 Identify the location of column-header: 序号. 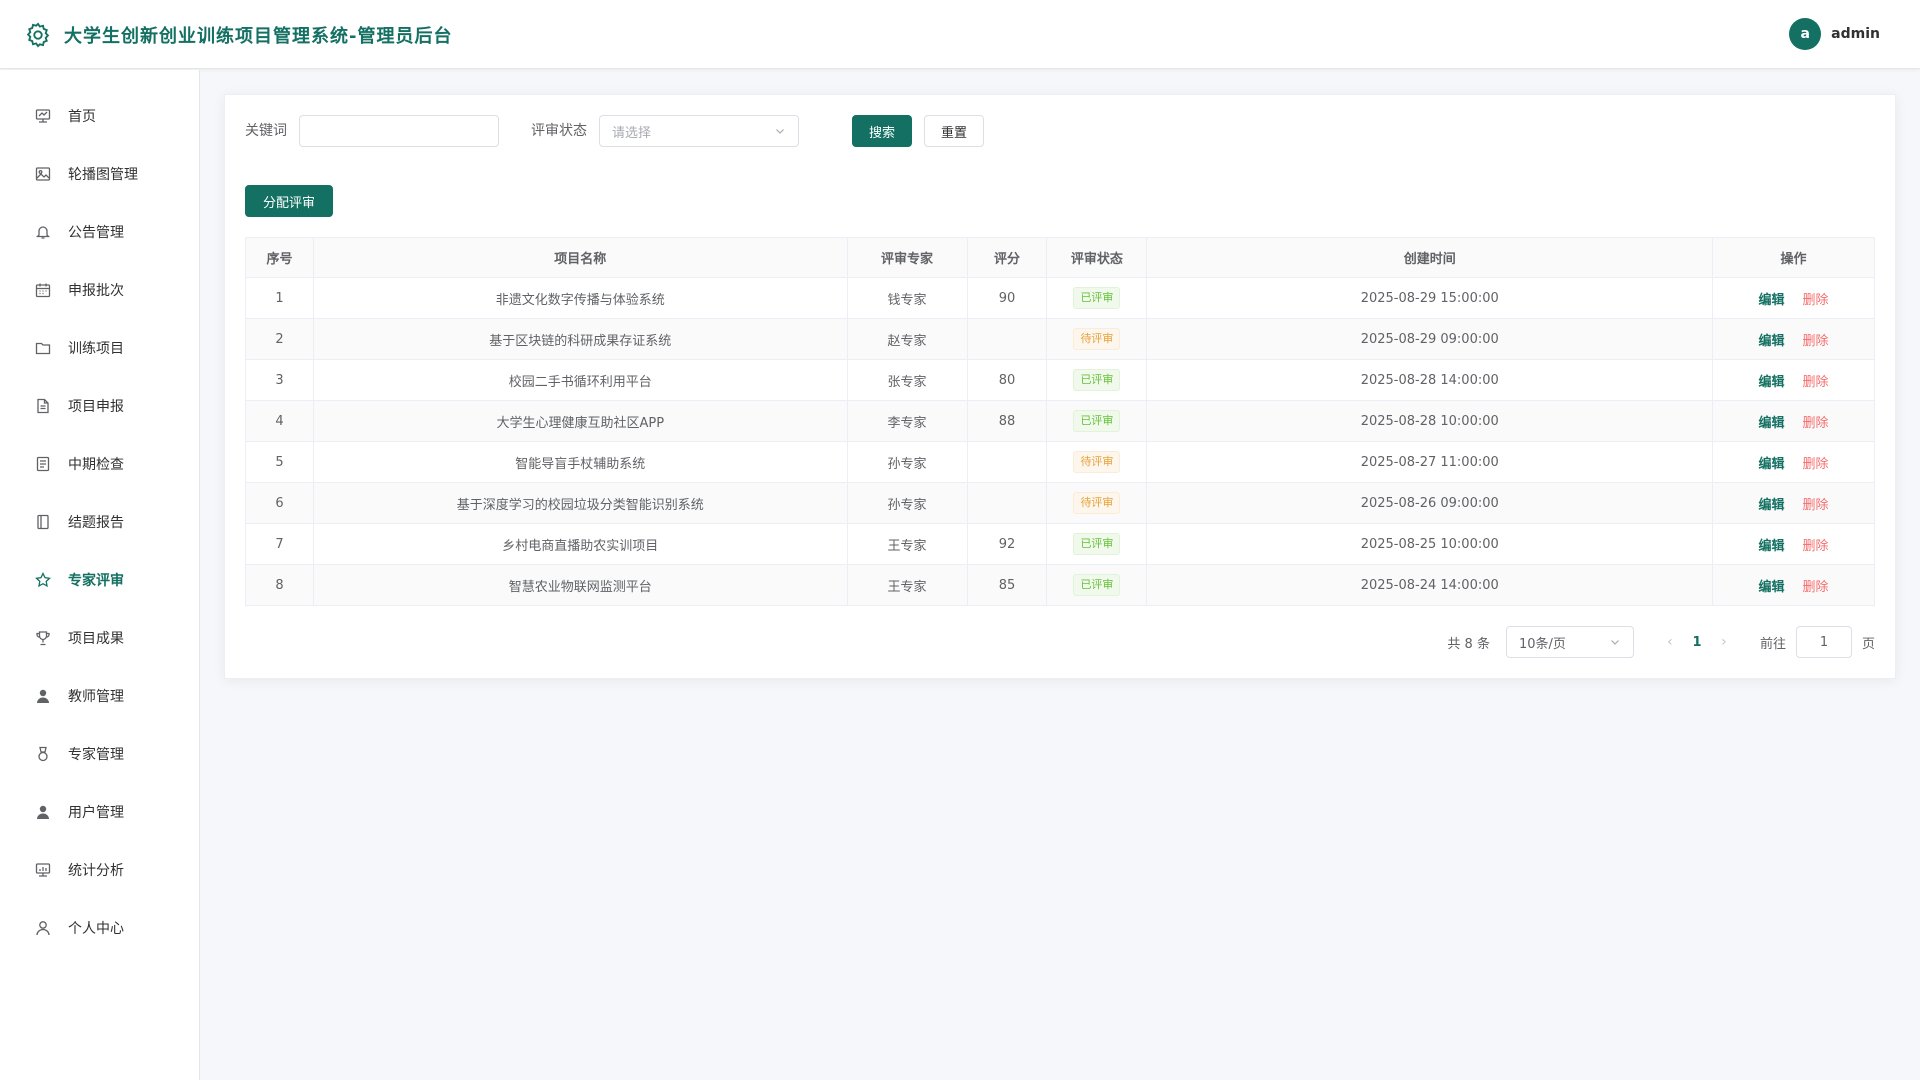
(279, 257).